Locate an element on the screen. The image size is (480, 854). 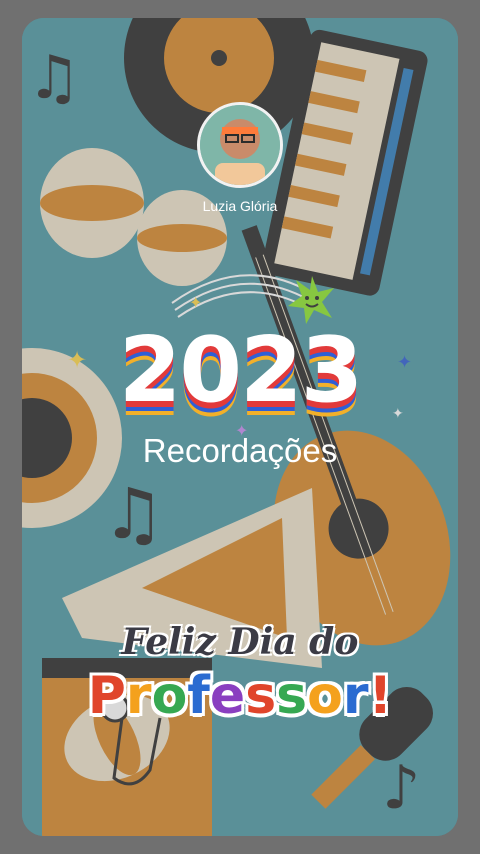
sticker-professor: Professor! is located at coordinates (240, 696).